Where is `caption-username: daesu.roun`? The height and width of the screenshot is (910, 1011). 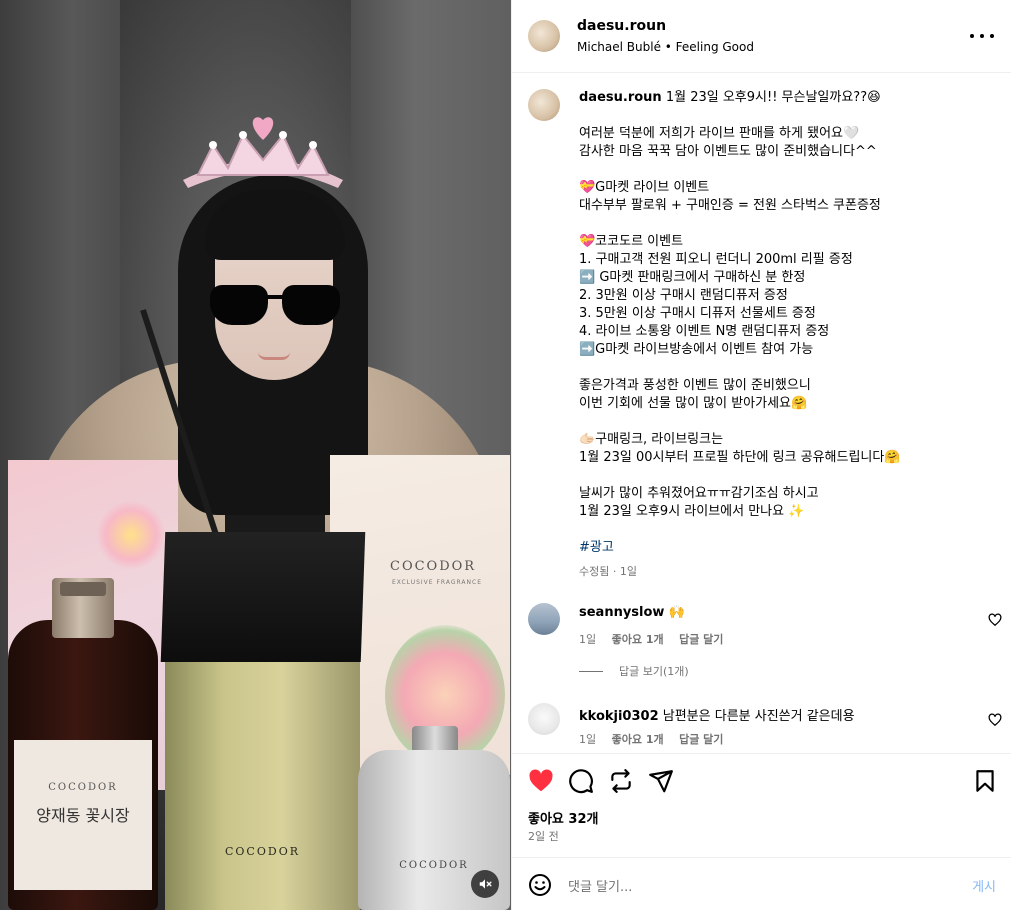
caption-username: daesu.roun is located at coordinates (620, 97).